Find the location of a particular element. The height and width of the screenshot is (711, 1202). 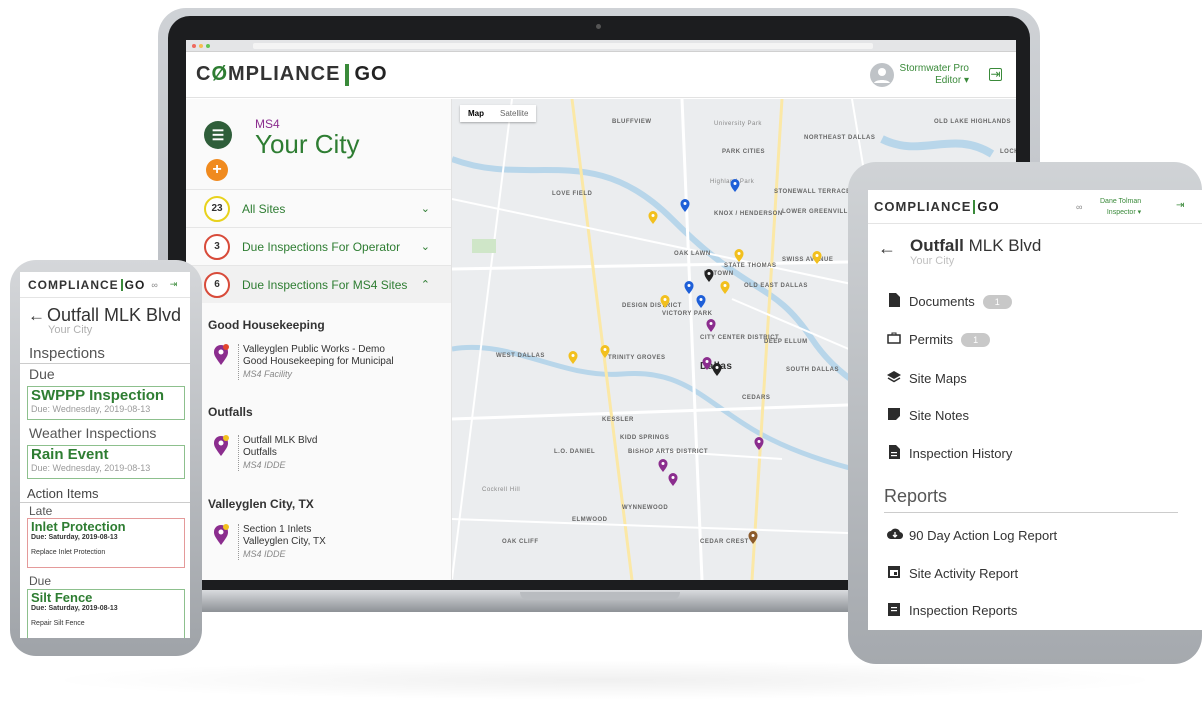

address-bar is located at coordinates (563, 45).